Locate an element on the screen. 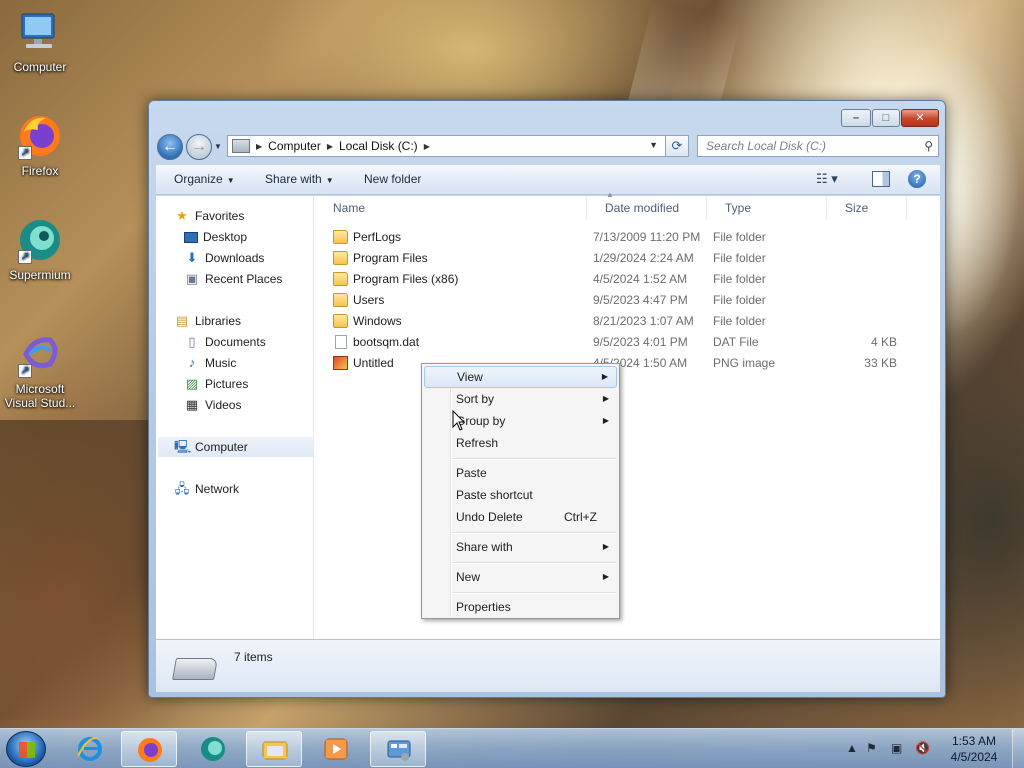 This screenshot has height=768, width=1024. nav-favorites: ★ Favorites is located at coordinates (209, 216).